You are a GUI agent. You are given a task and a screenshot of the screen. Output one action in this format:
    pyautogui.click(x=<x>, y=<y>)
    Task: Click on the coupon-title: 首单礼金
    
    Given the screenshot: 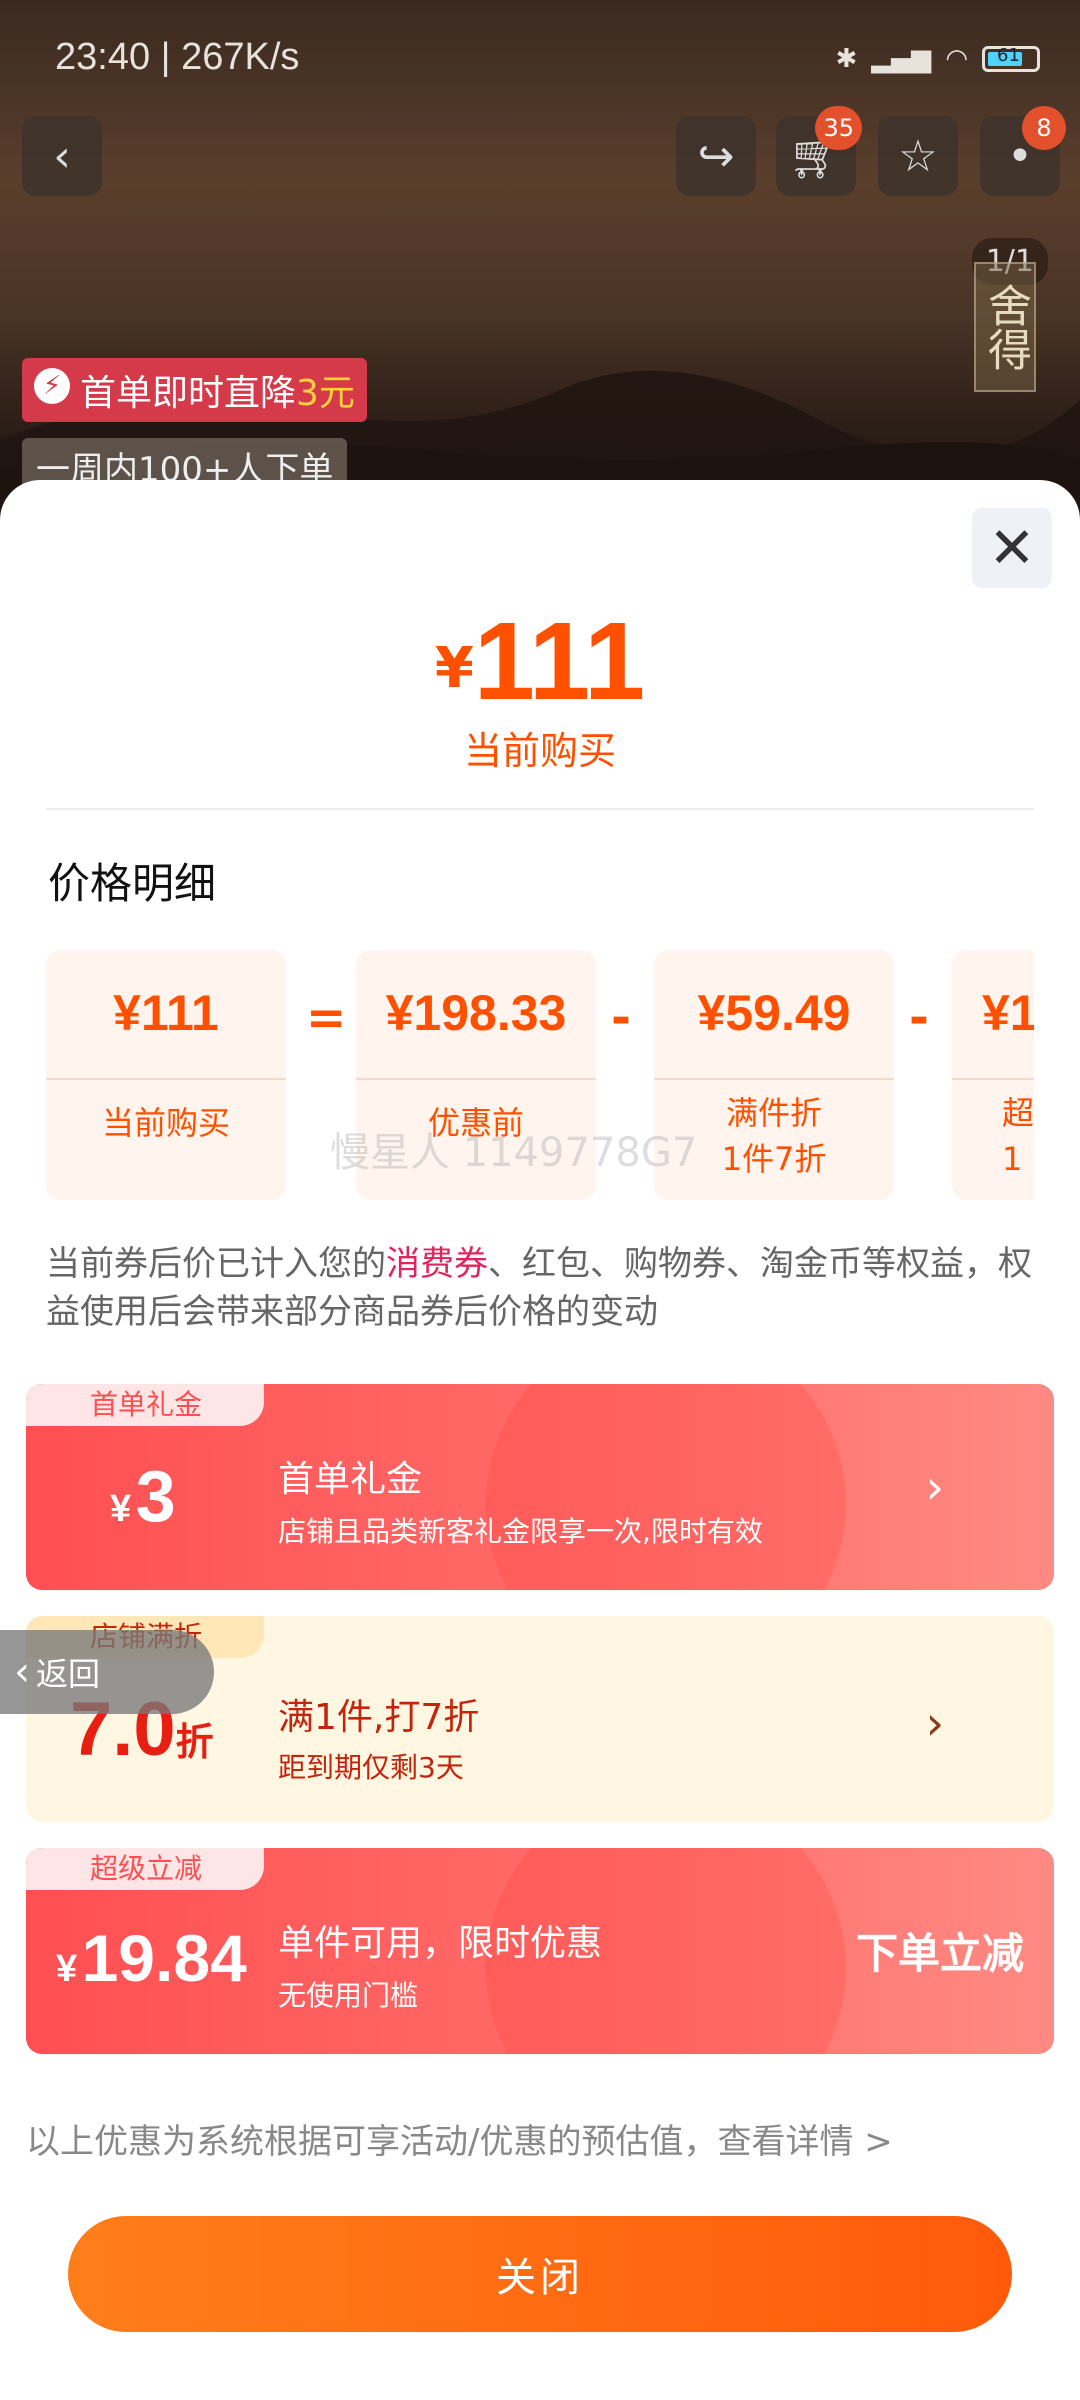 What is the action you would take?
    pyautogui.click(x=350, y=1479)
    